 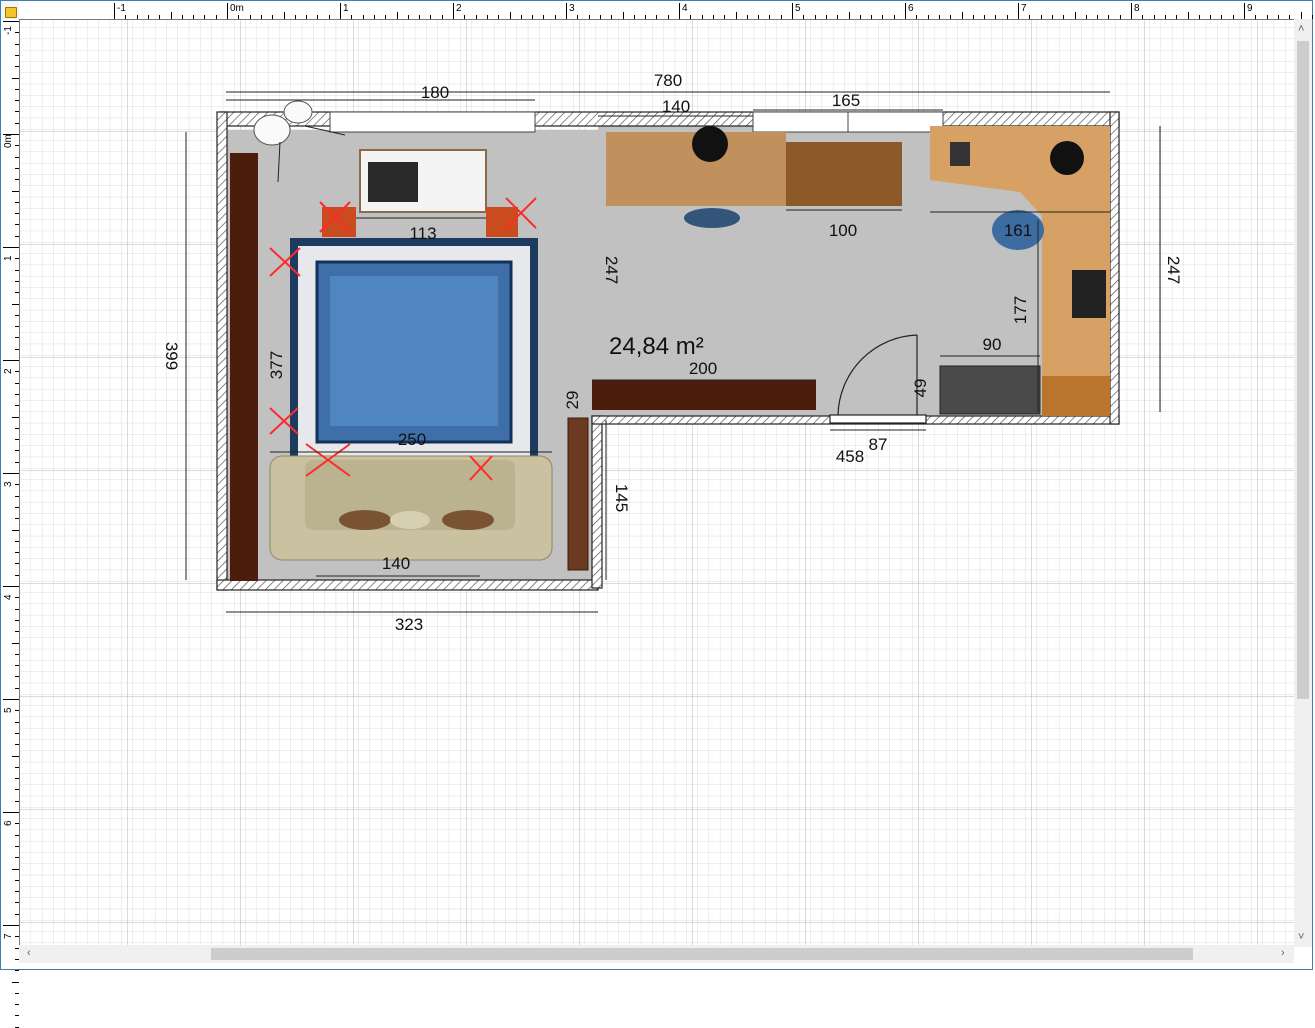 I want to click on tv-stand, so click(x=423, y=181).